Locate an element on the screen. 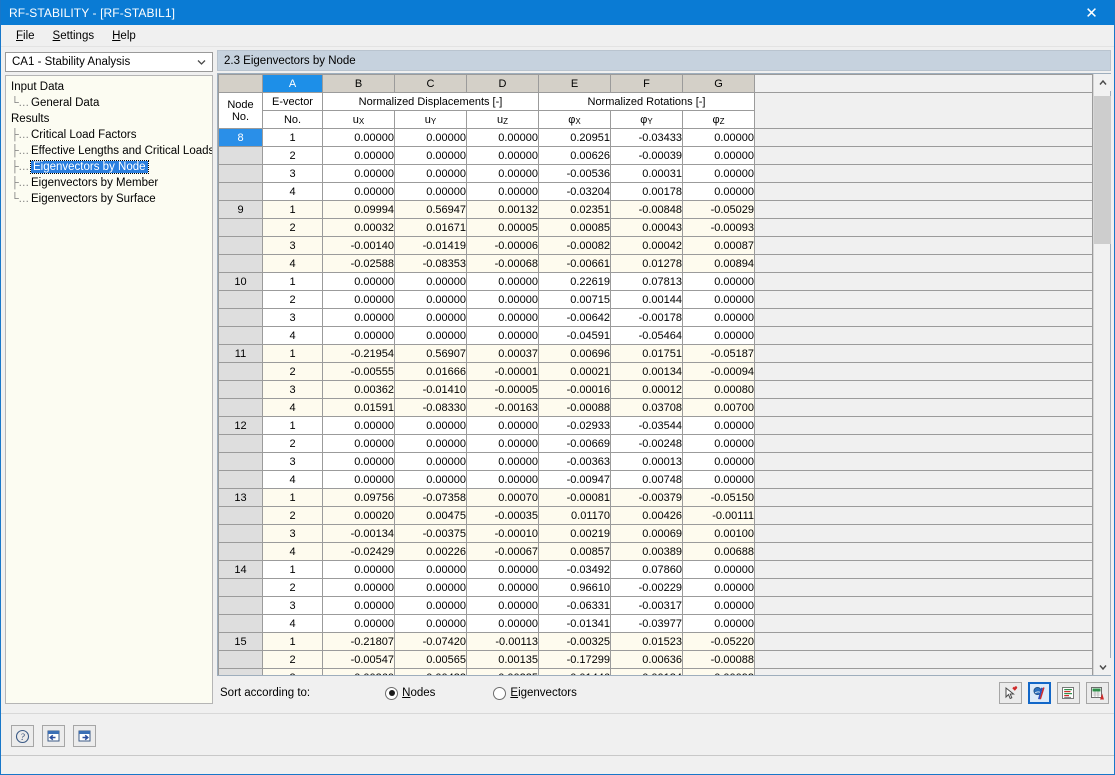 This screenshot has height=775, width=1115. column-letter-d: D is located at coordinates (502, 83).